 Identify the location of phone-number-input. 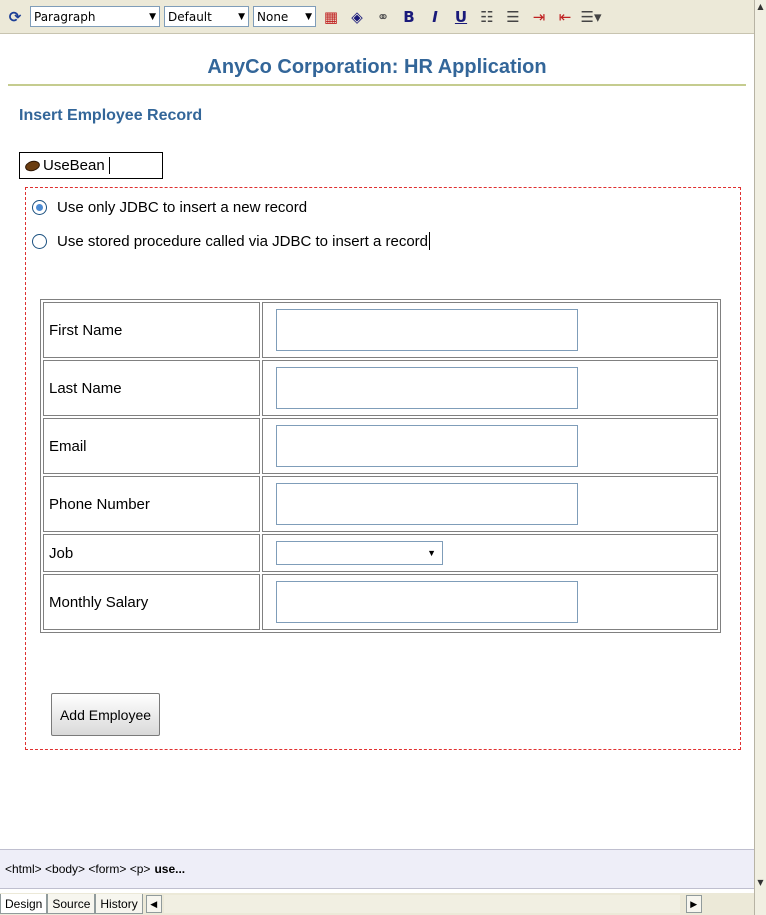
(427, 504).